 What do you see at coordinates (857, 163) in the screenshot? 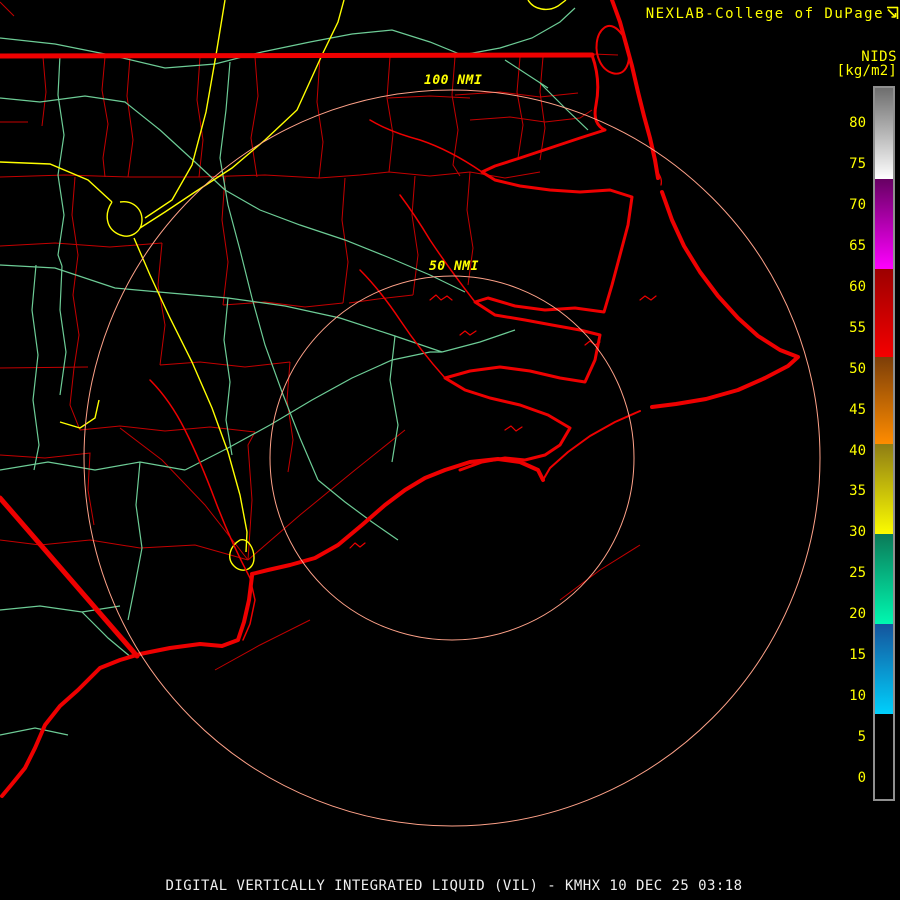
I see `colorbar-tick-label: 75` at bounding box center [857, 163].